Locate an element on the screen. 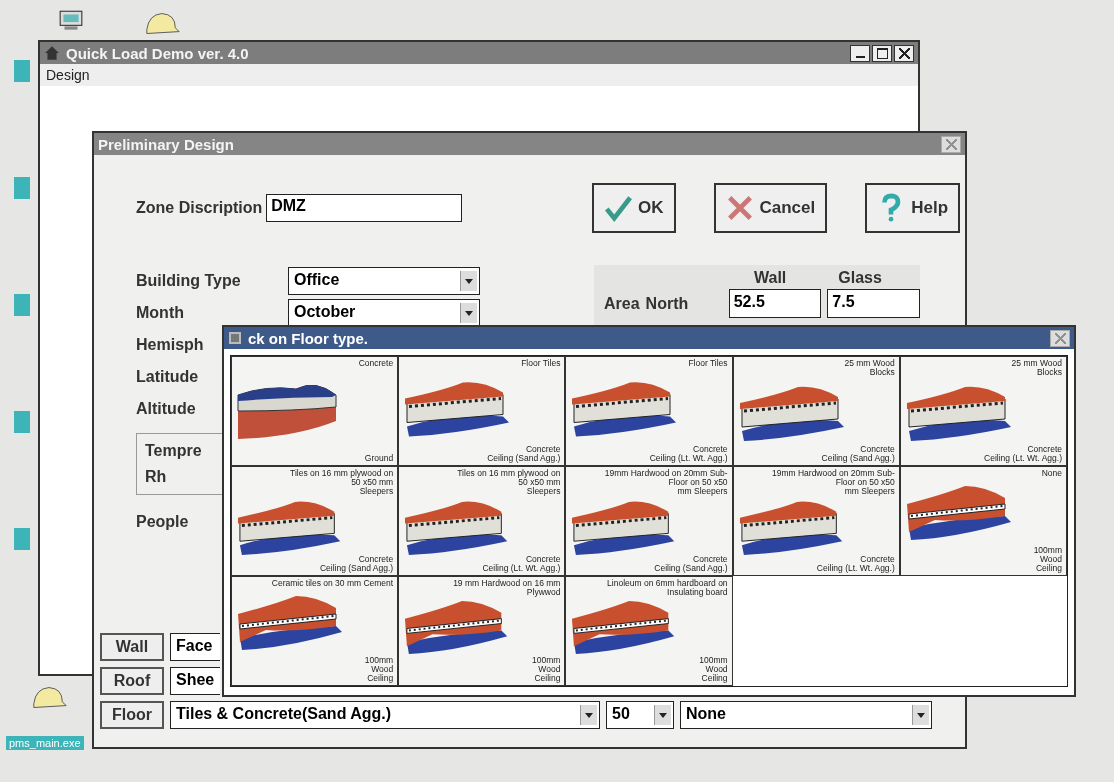 This screenshot has height=782, width=1114. floor-type-option: Ceramic tiles on 30 mm Cement 100mm Wood Ceiling is located at coordinates (315, 631).